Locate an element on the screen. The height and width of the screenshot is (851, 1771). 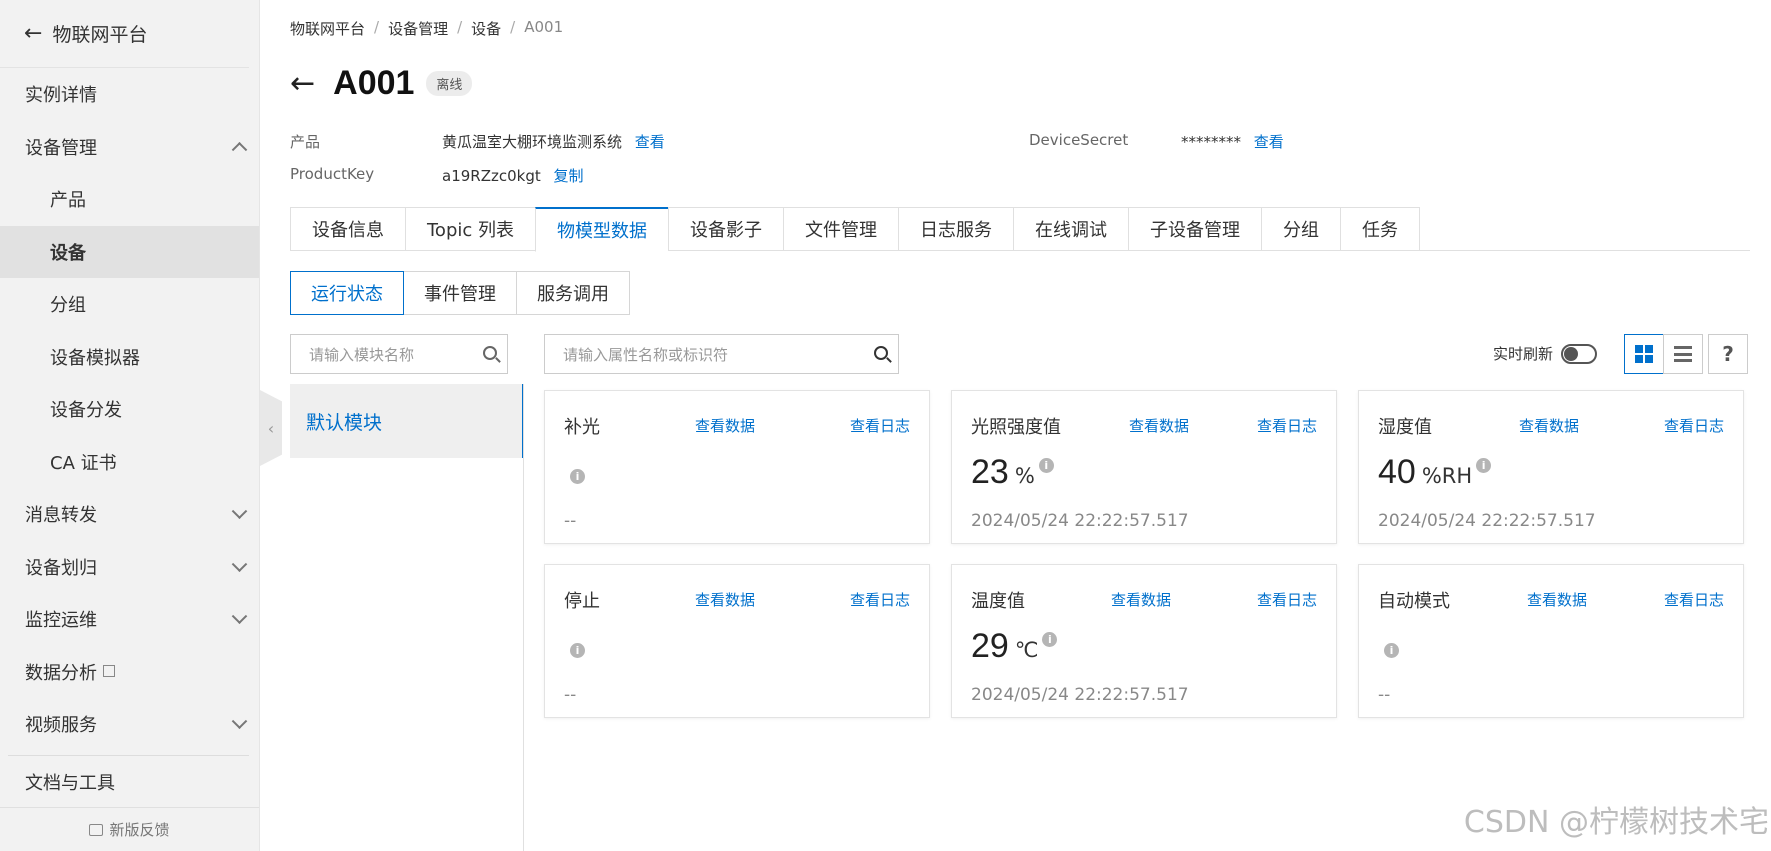
sidebar-item-label: 消息转发 is located at coordinates (61, 516).